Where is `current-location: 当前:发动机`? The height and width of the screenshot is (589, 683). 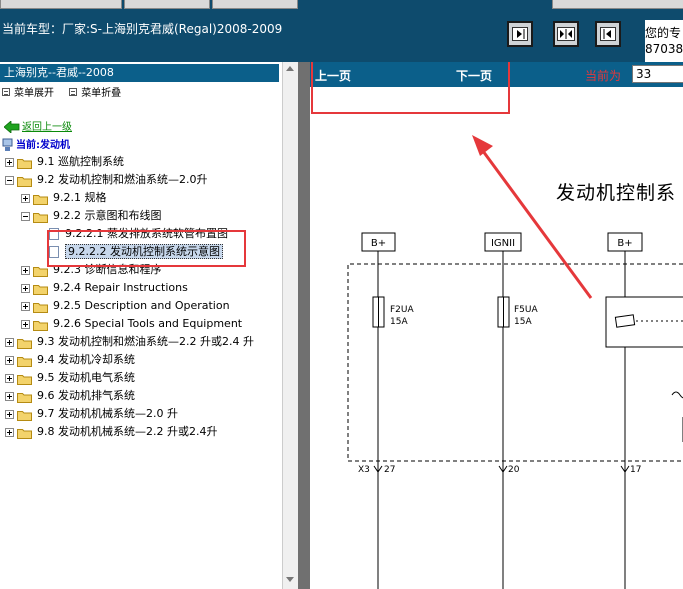 current-location: 当前:发动机 is located at coordinates (36, 144).